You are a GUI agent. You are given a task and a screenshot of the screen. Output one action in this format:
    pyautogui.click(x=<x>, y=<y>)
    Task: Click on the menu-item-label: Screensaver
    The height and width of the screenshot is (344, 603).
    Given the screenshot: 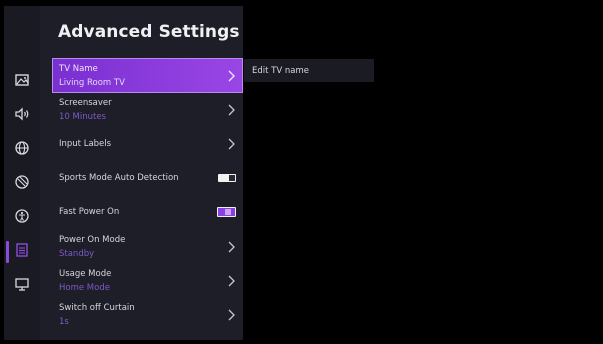 What is the action you would take?
    pyautogui.click(x=85, y=103)
    